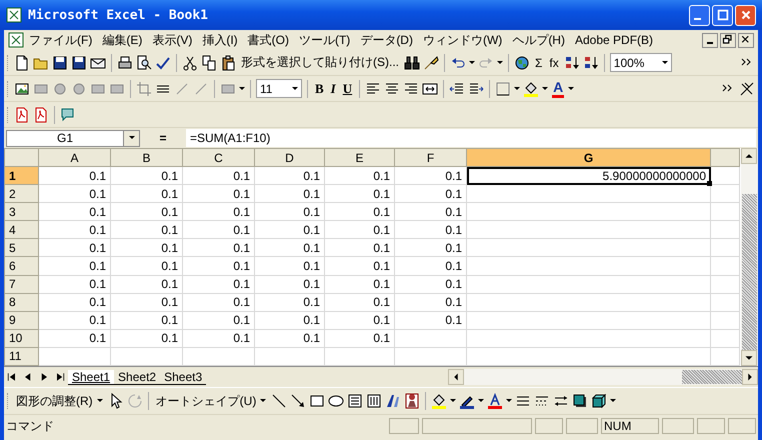 The height and width of the screenshot is (440, 762). Describe the element at coordinates (495, 401) in the screenshot. I see `font-color-icon` at that location.